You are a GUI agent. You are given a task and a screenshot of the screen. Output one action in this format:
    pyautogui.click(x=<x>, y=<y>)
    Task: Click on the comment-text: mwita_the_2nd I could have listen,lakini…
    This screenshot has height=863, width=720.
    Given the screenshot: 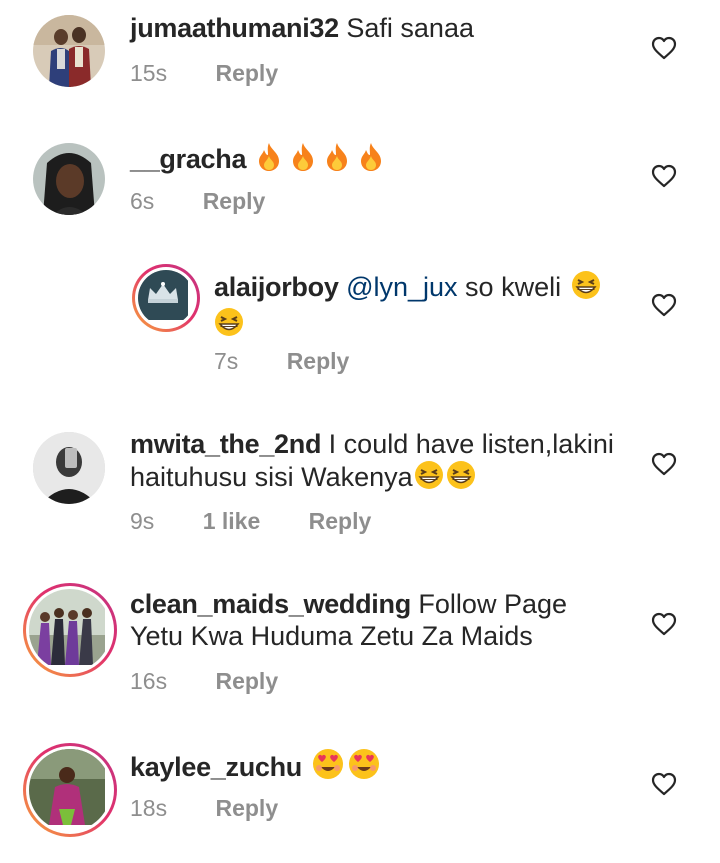 What is the action you would take?
    pyautogui.click(x=380, y=462)
    